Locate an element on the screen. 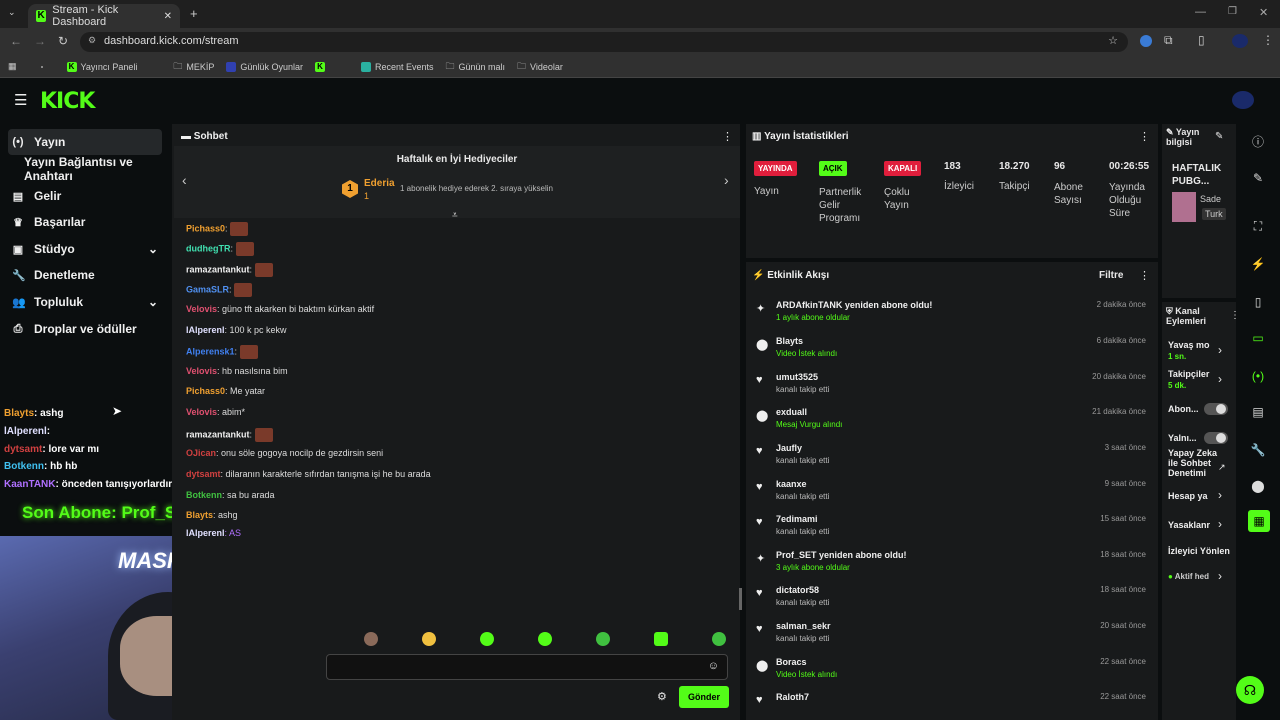  activity-item: ♥ Jaufly kanalı takip etti 3 saat önce is located at coordinates (953, 460).